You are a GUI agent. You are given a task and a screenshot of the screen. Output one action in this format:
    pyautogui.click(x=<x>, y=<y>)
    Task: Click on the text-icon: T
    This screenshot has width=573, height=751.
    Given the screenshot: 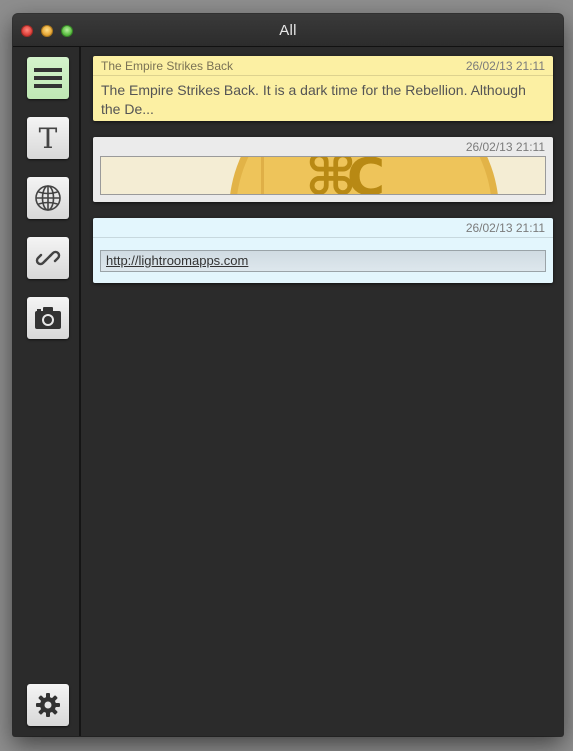 What is the action you would take?
    pyautogui.click(x=48, y=138)
    